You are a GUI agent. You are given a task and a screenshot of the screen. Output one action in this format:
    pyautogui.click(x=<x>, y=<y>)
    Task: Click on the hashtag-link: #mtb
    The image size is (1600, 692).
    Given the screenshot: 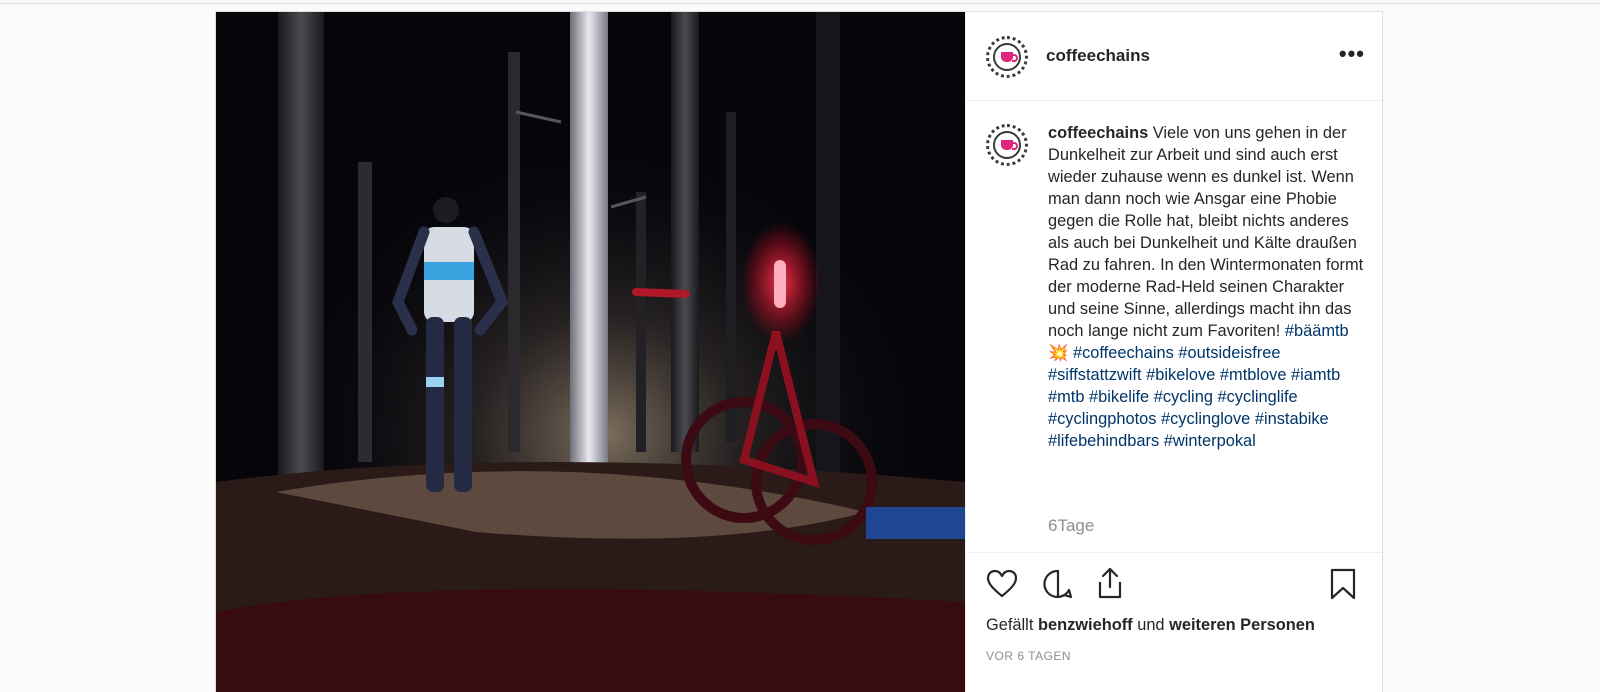 What is the action you would take?
    pyautogui.click(x=1066, y=397)
    